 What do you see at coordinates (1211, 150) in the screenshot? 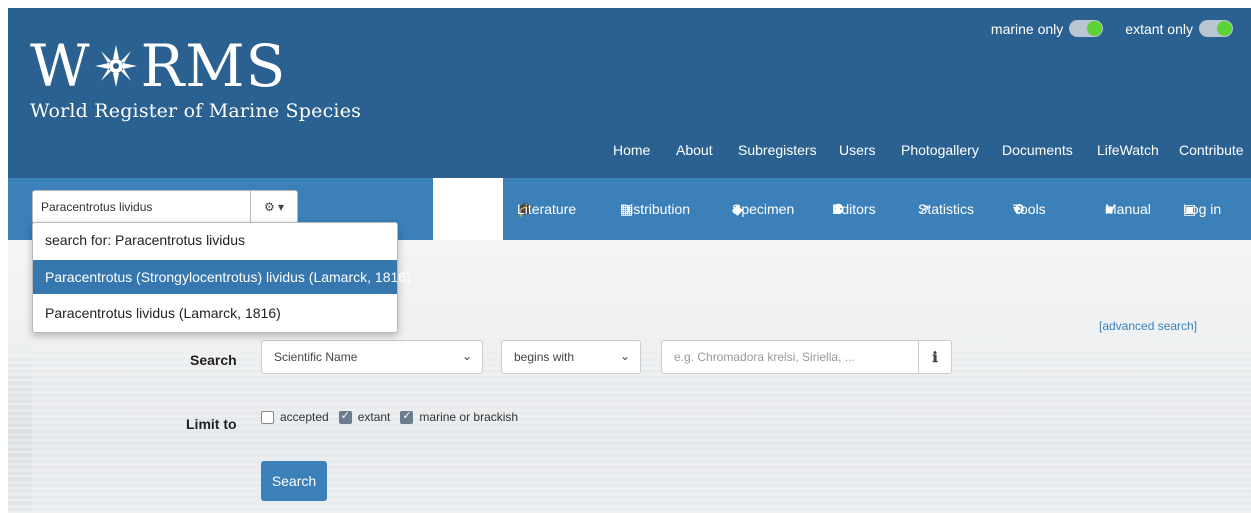
I see `nav-contribute: Contribute` at bounding box center [1211, 150].